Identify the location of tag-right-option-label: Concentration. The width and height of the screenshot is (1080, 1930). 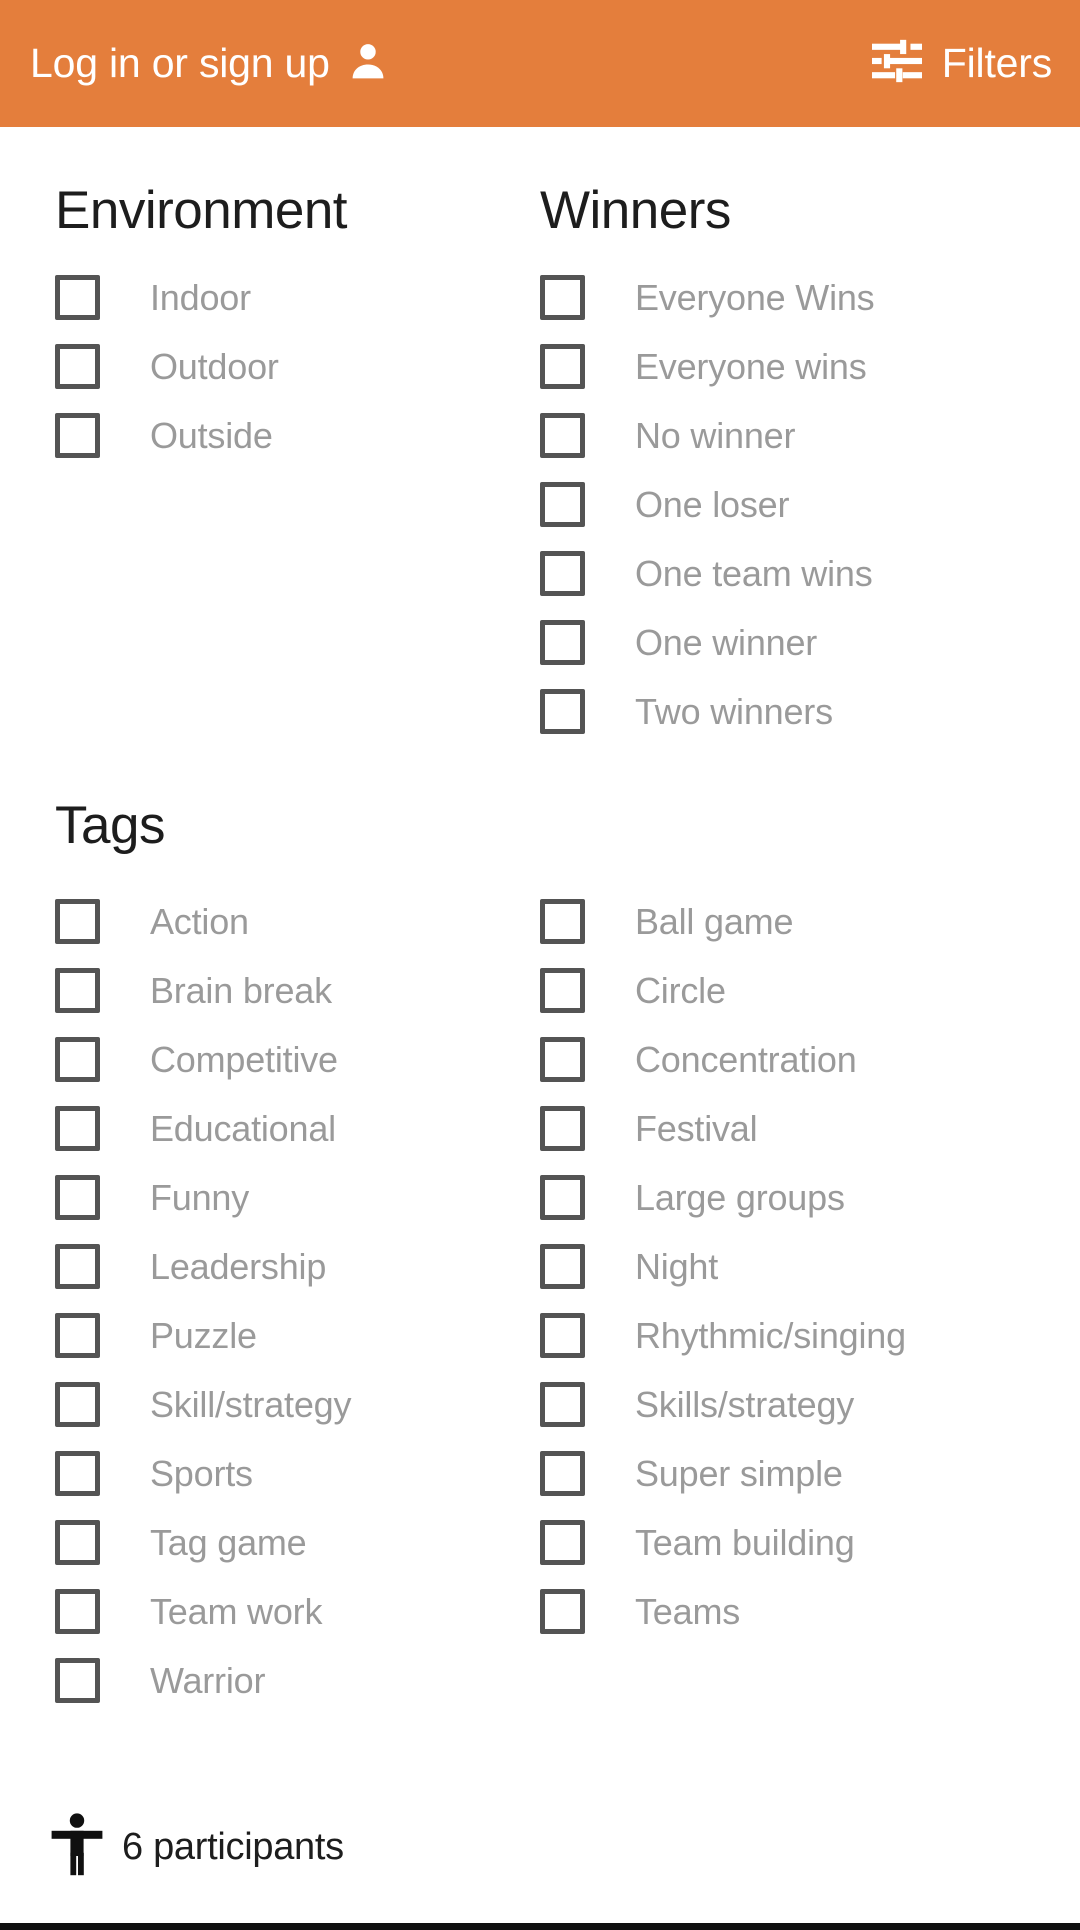
(746, 1059).